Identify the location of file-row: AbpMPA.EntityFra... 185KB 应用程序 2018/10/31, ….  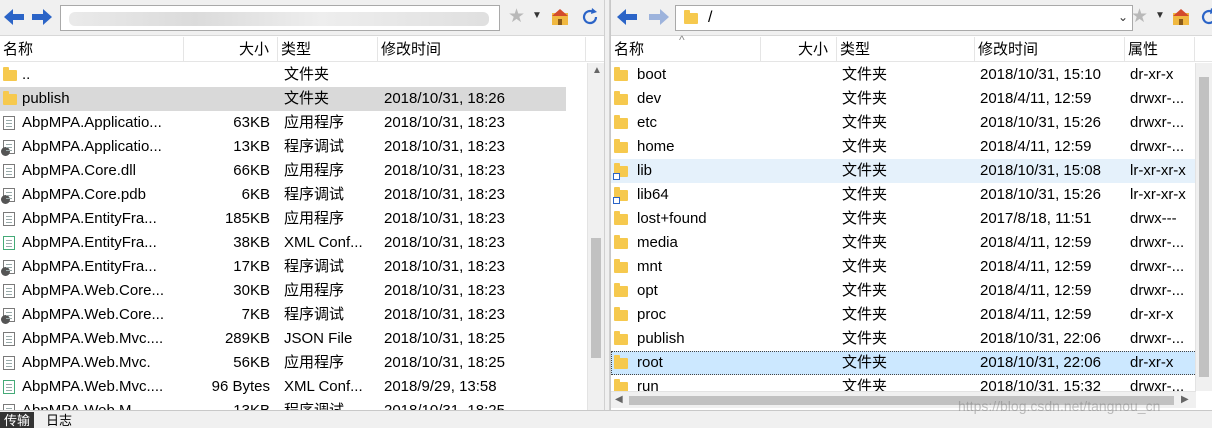
(302, 219).